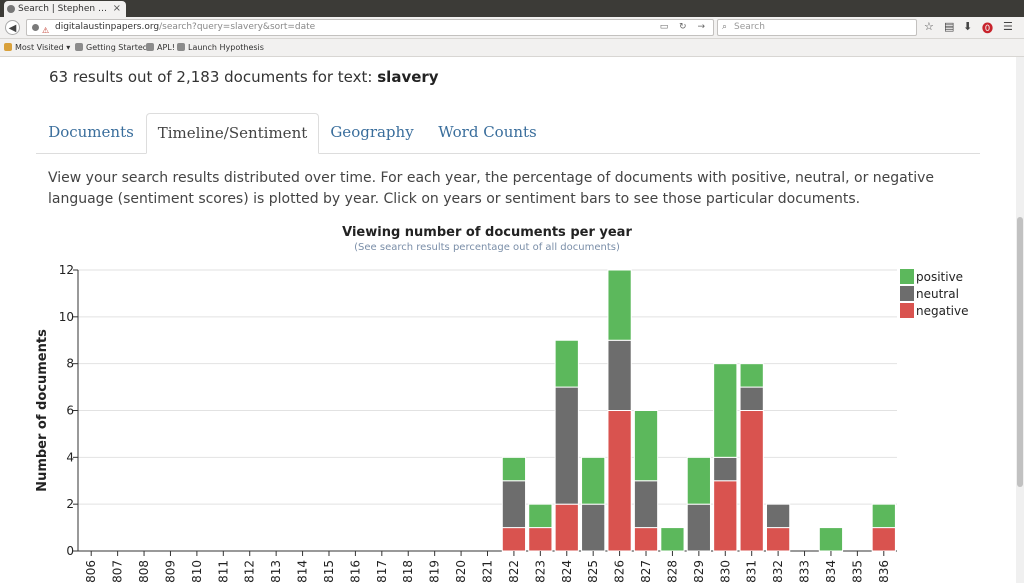 The width and height of the screenshot is (1024, 583). Describe the element at coordinates (567, 571) in the screenshot. I see `x-tick-label-1824: 1824` at that location.